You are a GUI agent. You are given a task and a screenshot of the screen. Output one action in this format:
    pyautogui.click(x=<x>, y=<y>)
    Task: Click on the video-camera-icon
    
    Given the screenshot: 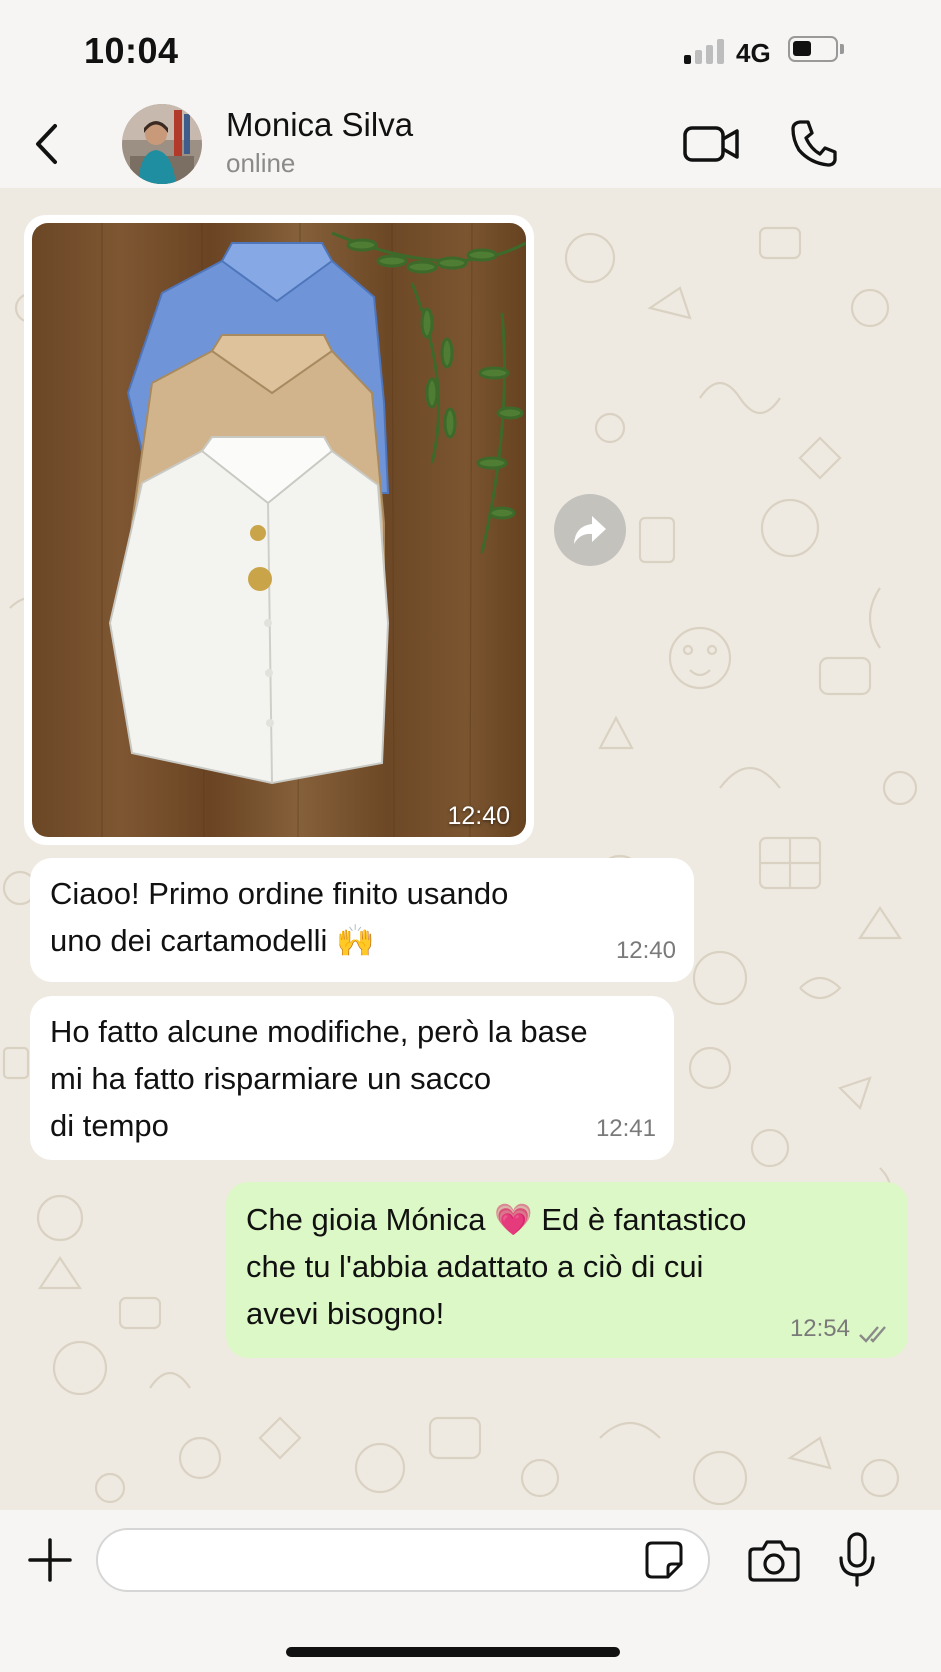 What is the action you would take?
    pyautogui.click(x=711, y=144)
    